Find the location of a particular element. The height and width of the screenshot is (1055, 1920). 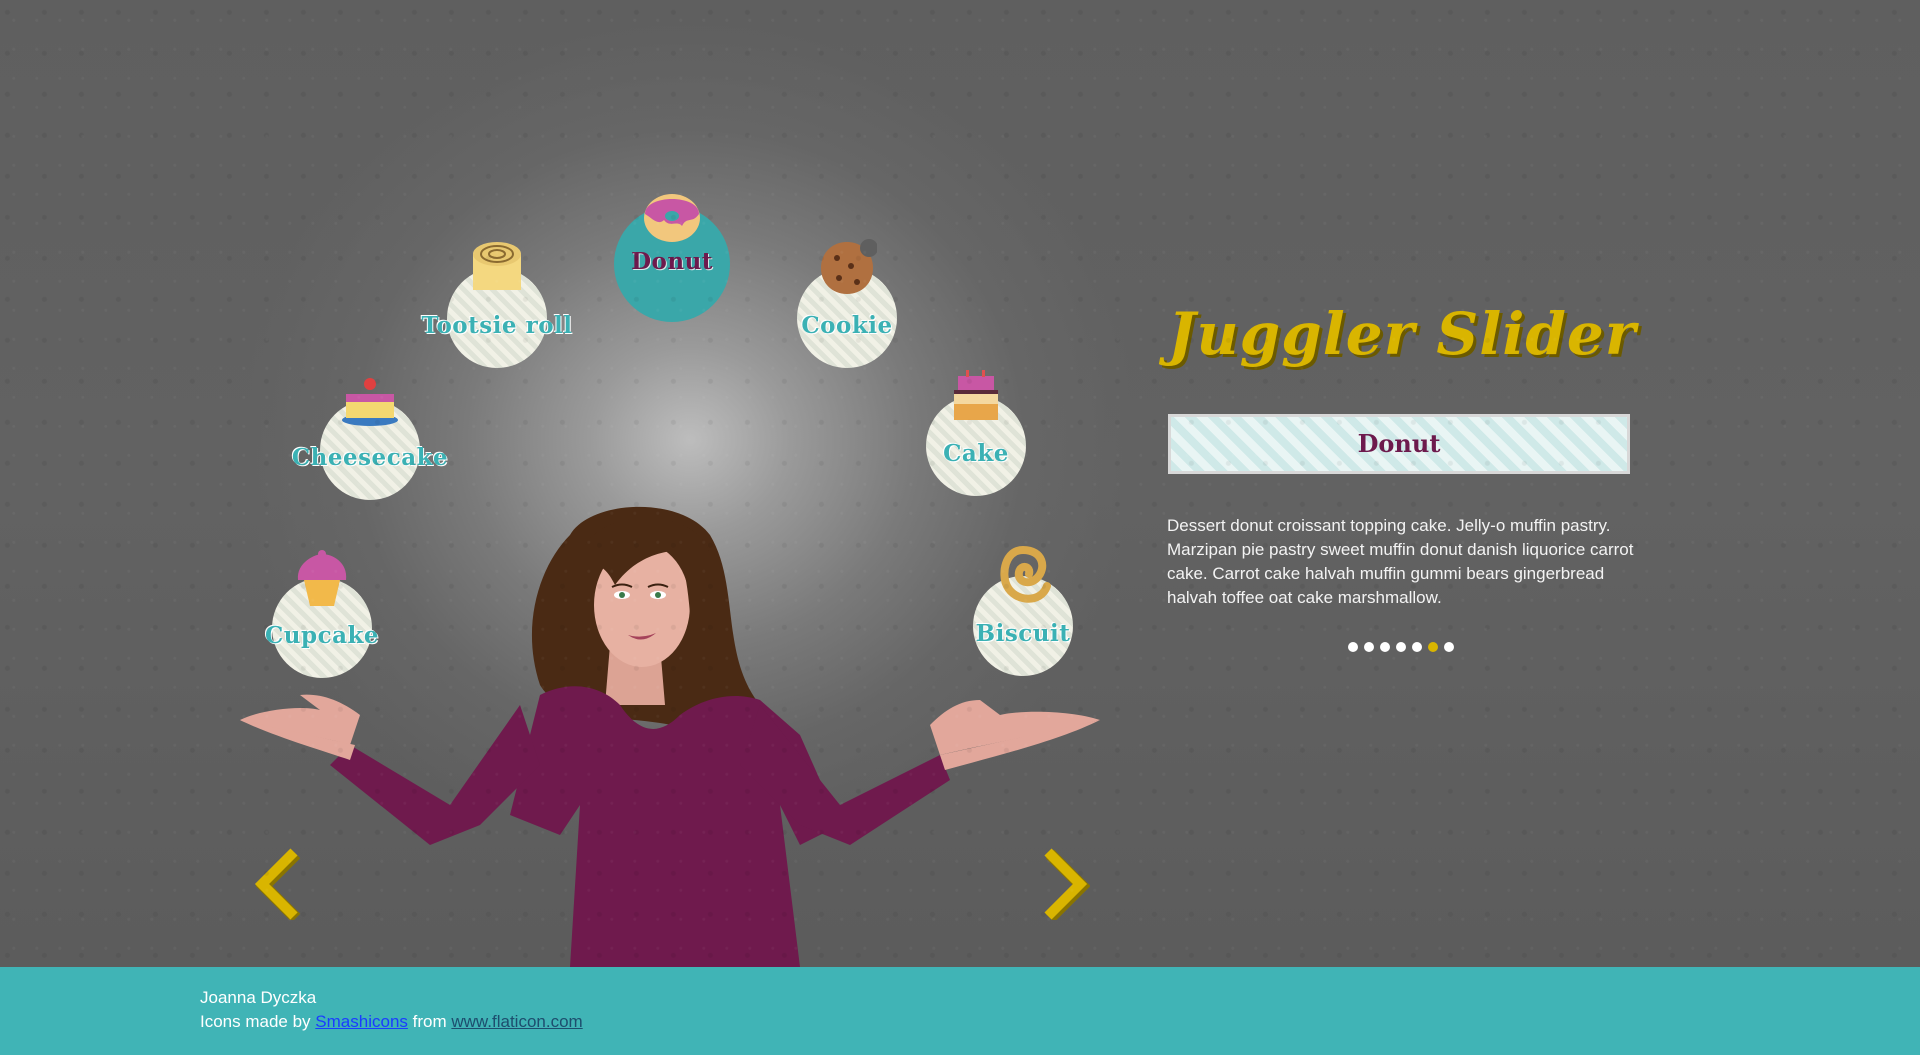

pagination-dots is located at coordinates (1401, 647).